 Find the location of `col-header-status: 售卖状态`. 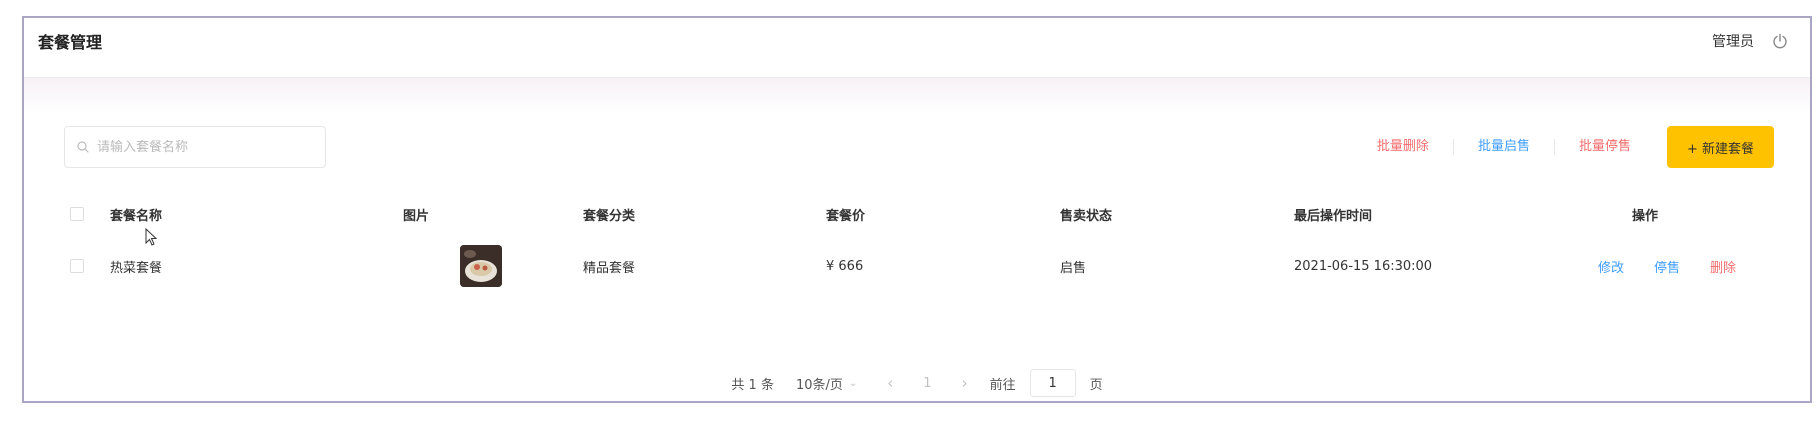

col-header-status: 售卖状态 is located at coordinates (1086, 216).